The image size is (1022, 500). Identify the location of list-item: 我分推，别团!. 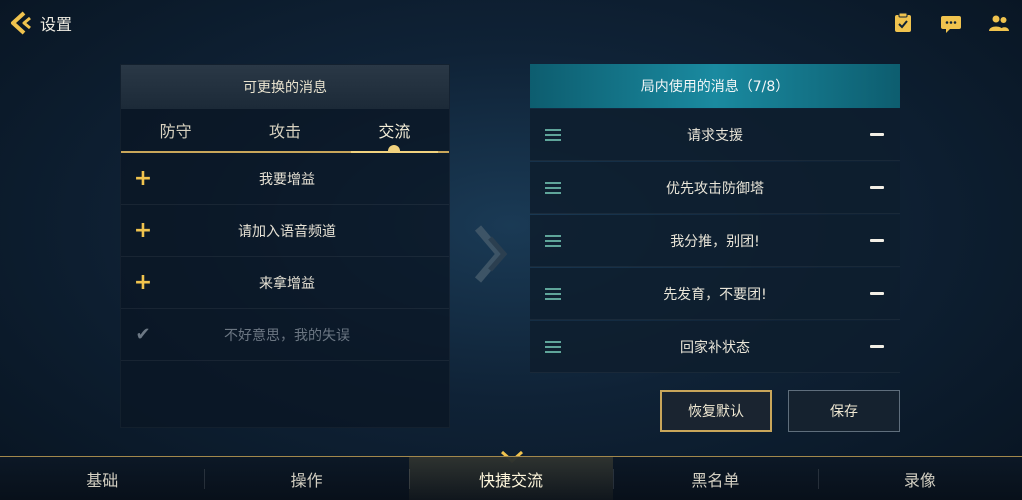
(715, 241).